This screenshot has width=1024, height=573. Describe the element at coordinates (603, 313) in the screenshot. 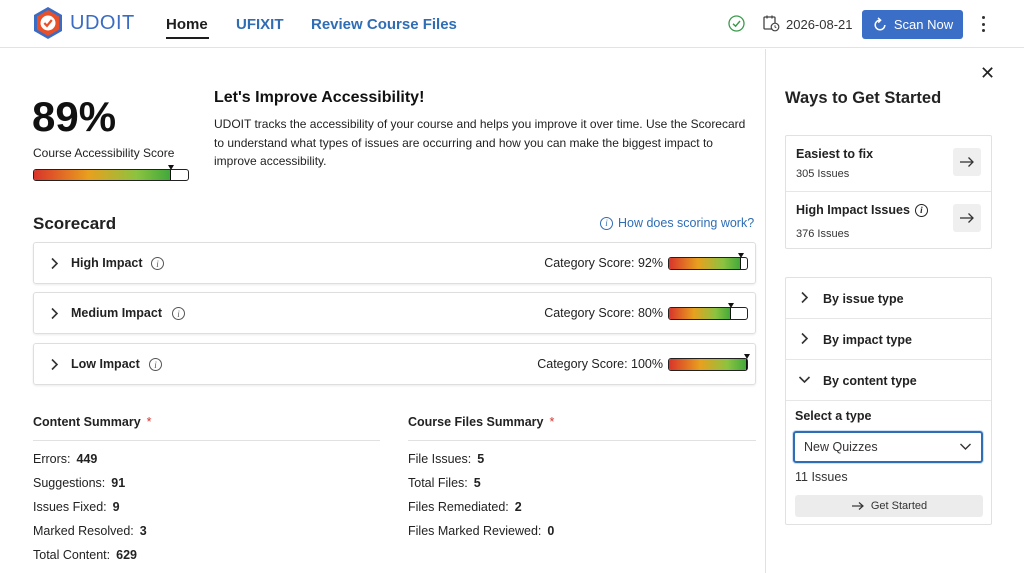

I see `category-score-text: Category Score: 80%` at that location.